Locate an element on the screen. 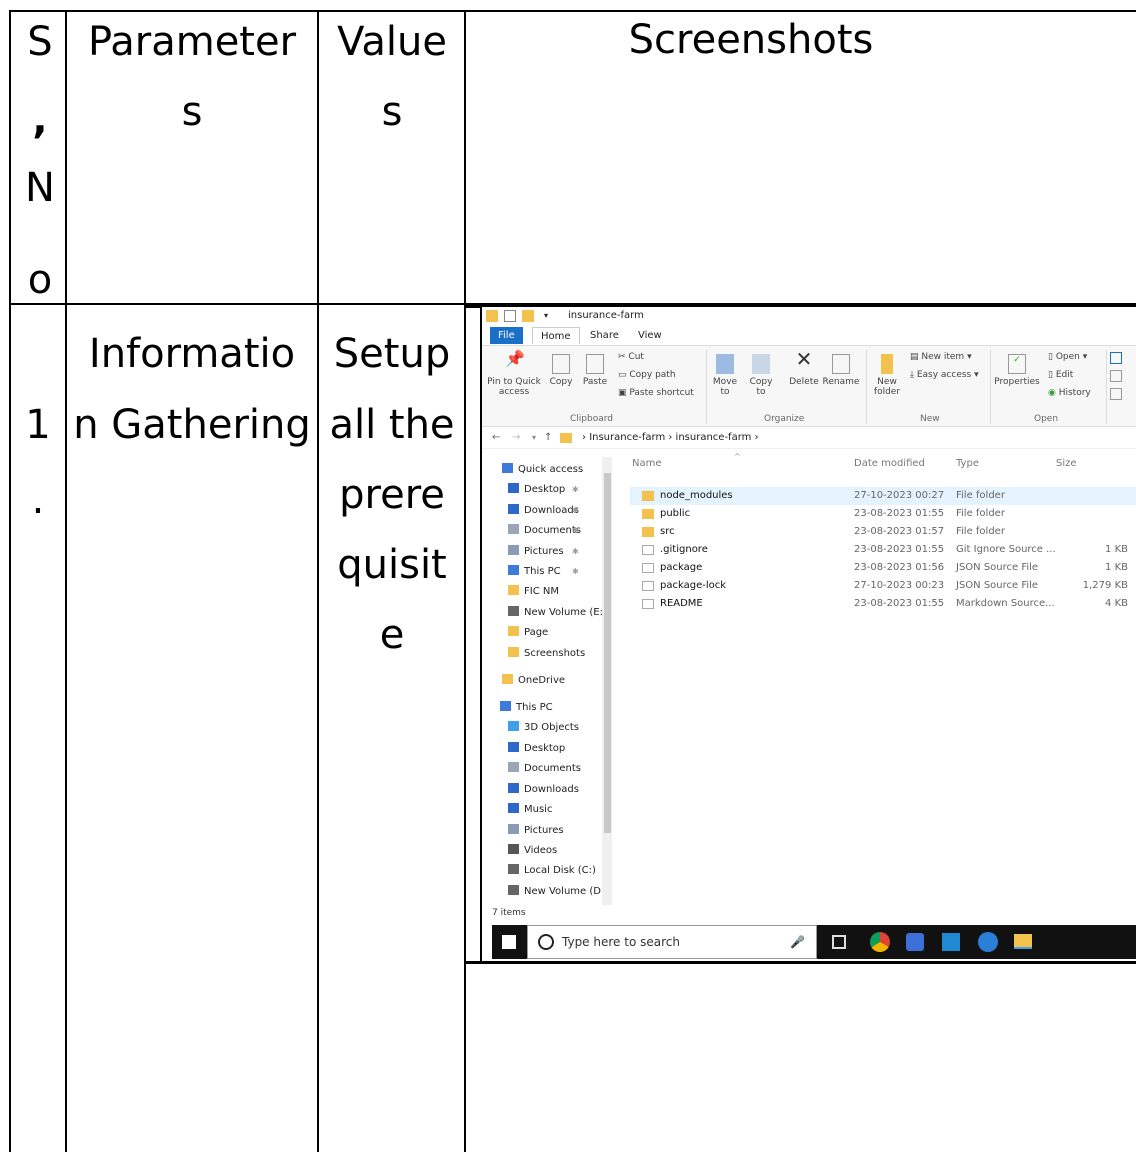 This screenshot has width=1136, height=1152. back-arrow-icon: ← is located at coordinates (496, 438).